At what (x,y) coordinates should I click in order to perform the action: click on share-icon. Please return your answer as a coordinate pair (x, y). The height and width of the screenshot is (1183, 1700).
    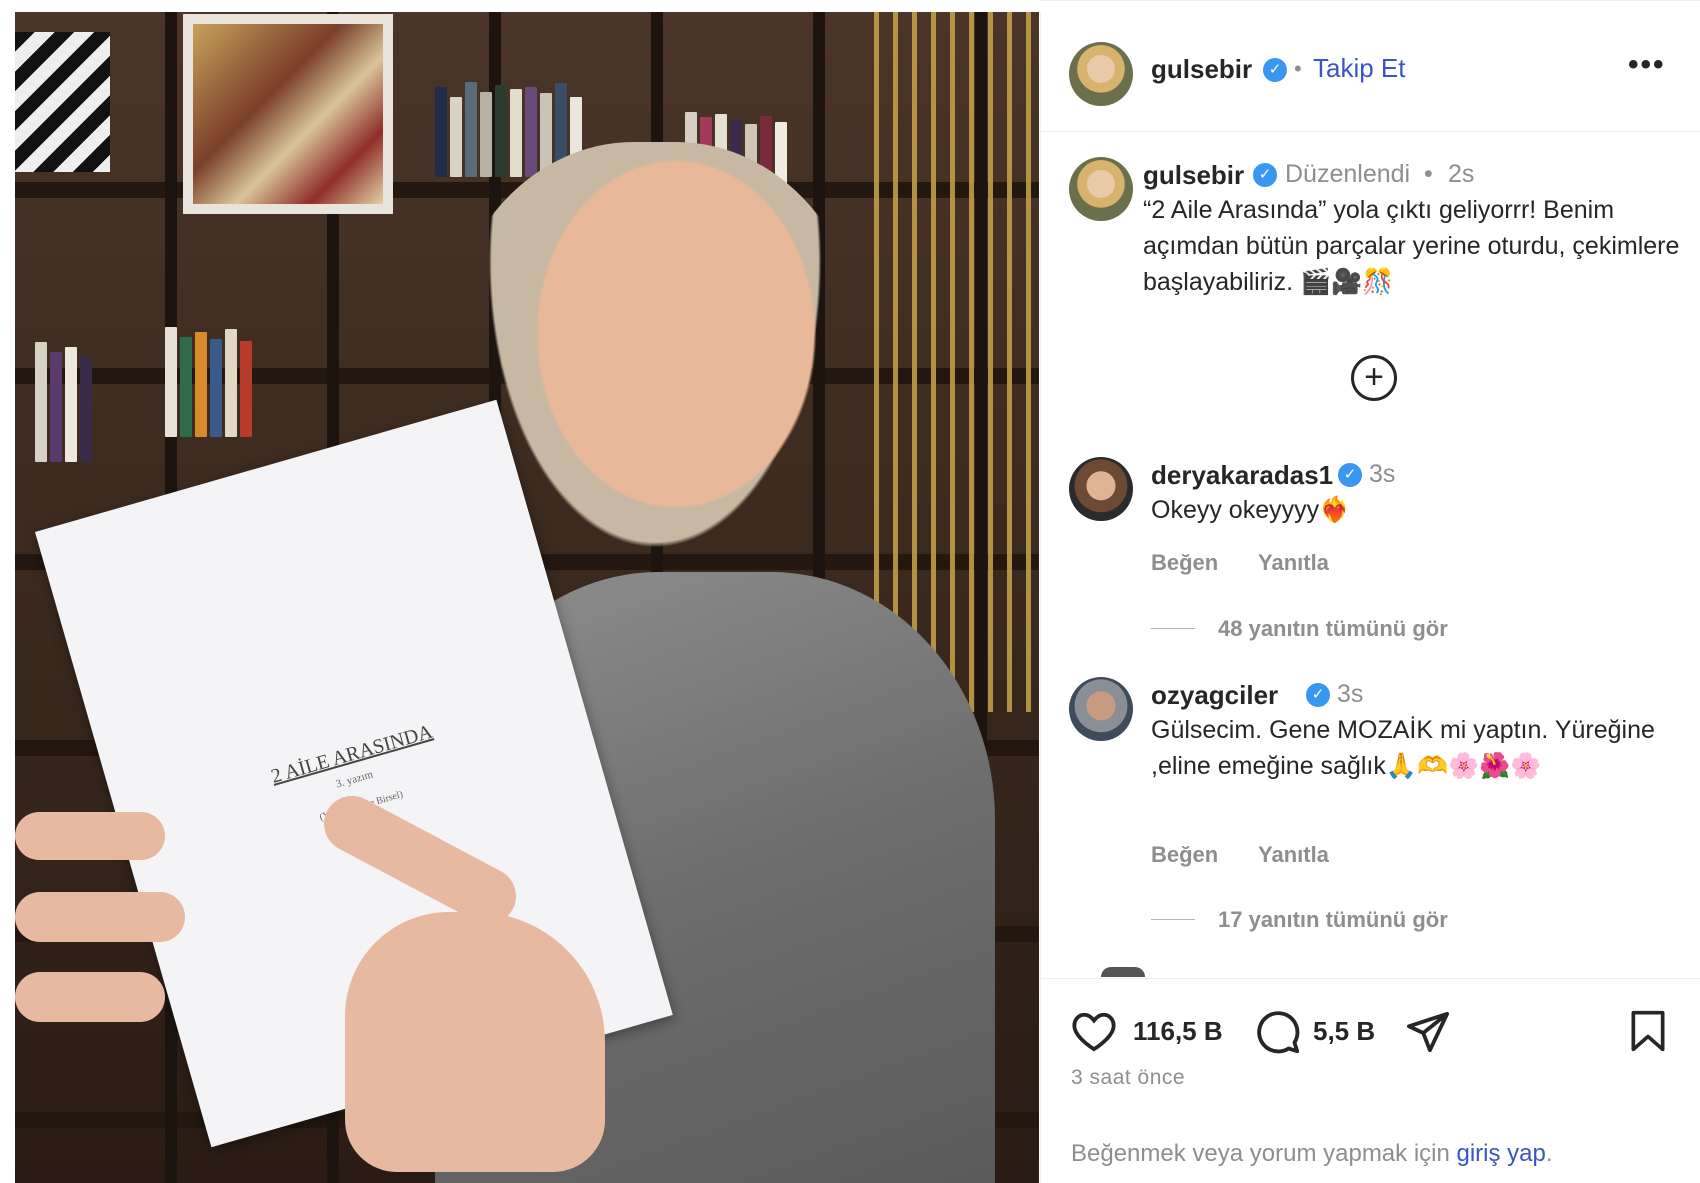
    Looking at the image, I should click on (1428, 1032).